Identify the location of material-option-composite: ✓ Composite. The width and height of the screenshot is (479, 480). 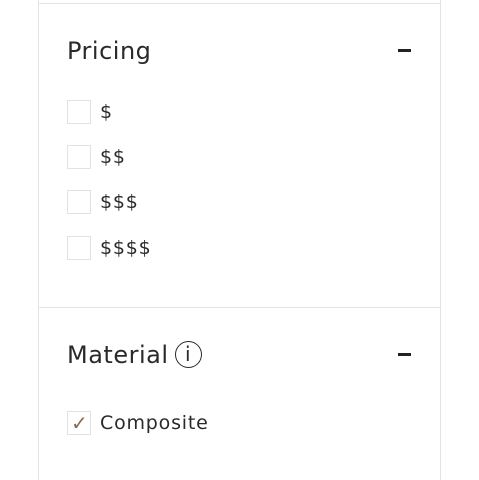
(138, 423).